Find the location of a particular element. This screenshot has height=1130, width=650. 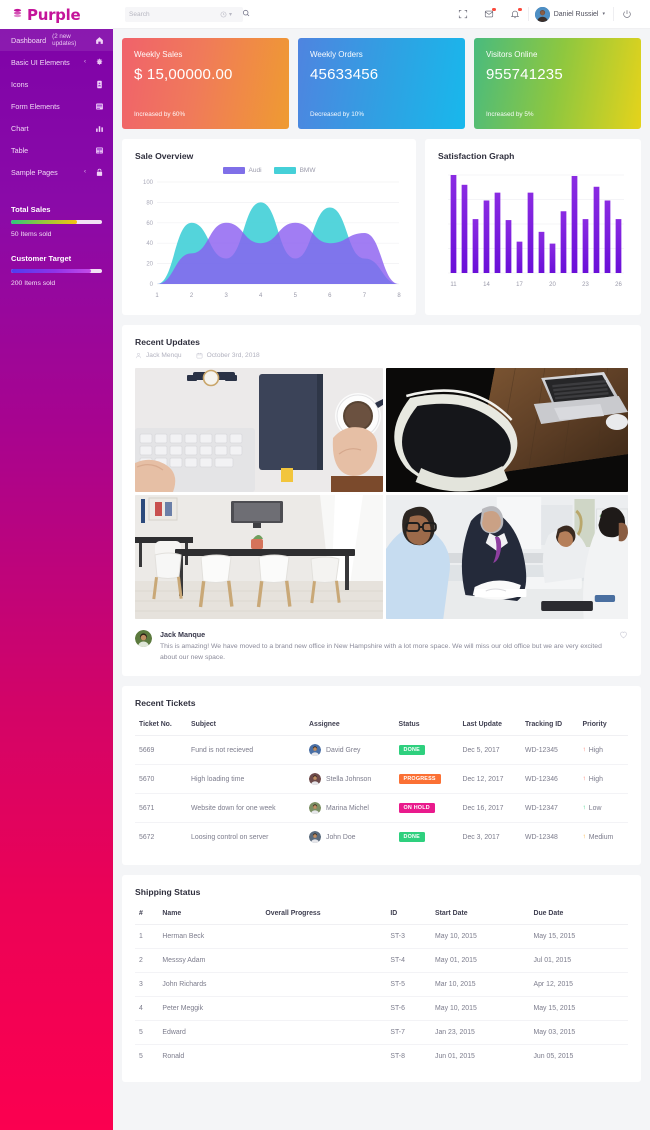

power-icon is located at coordinates (627, 14).